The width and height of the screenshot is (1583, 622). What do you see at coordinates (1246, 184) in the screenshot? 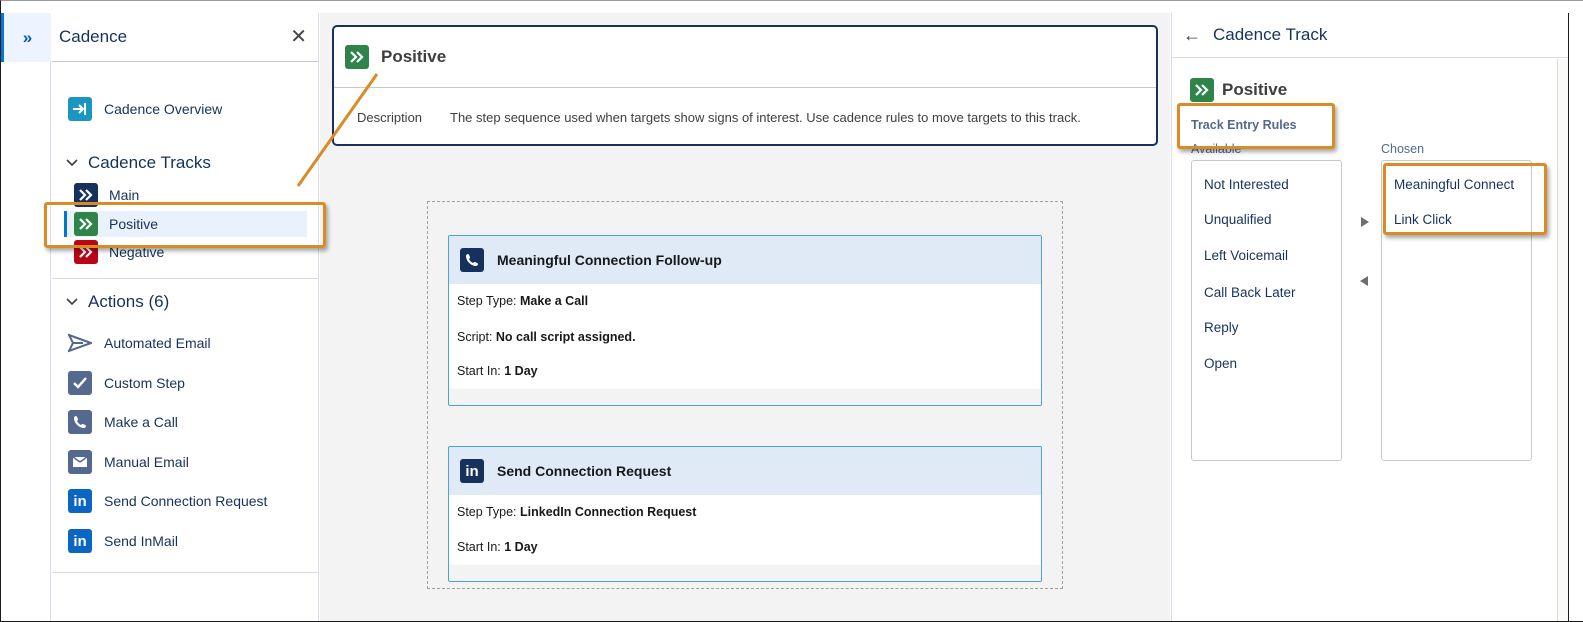
I see `available-option: Not Interested` at bounding box center [1246, 184].